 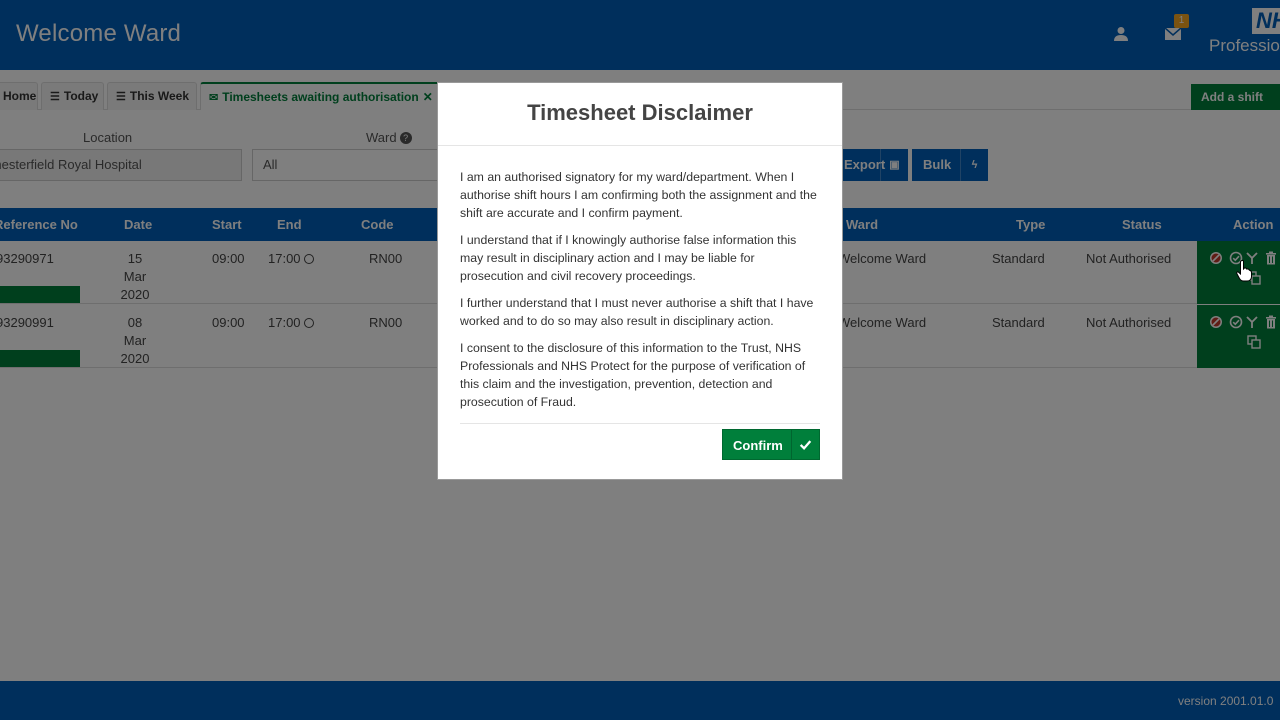 What do you see at coordinates (801, 444) in the screenshot?
I see `check-icon` at bounding box center [801, 444].